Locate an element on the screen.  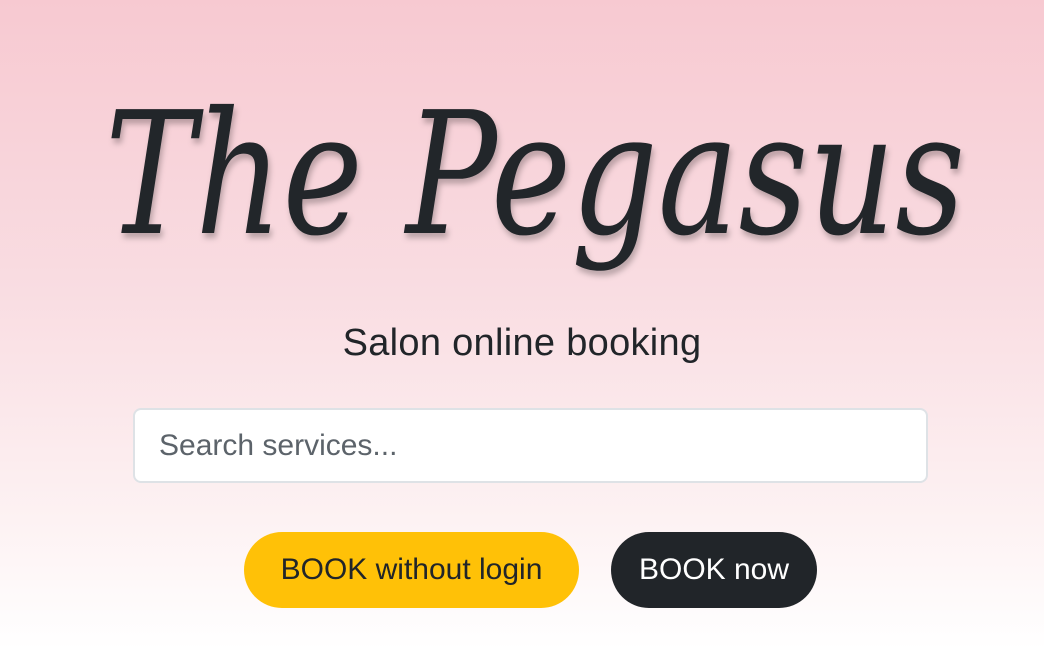
search-input is located at coordinates (530, 445).